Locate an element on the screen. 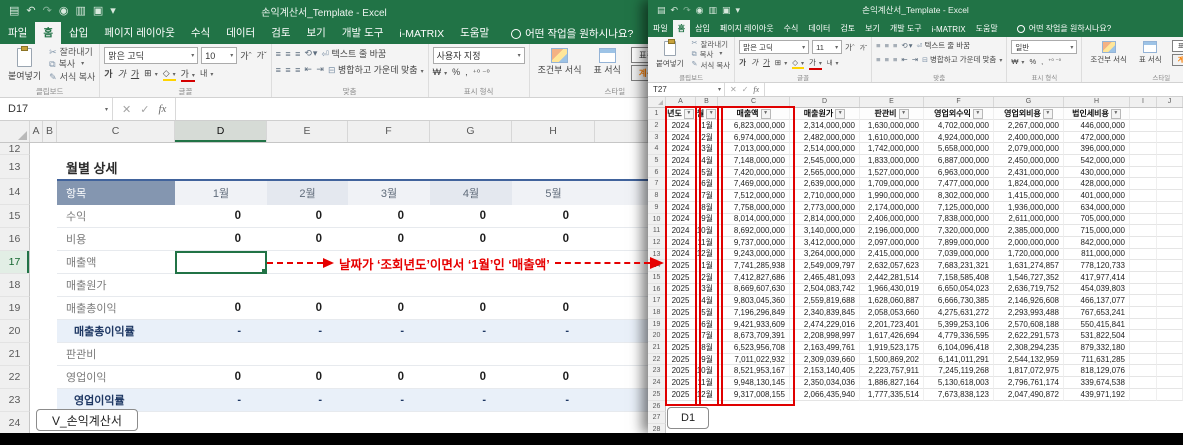 The image size is (1183, 445). table-header-month: 3월 is located at coordinates (389, 192).